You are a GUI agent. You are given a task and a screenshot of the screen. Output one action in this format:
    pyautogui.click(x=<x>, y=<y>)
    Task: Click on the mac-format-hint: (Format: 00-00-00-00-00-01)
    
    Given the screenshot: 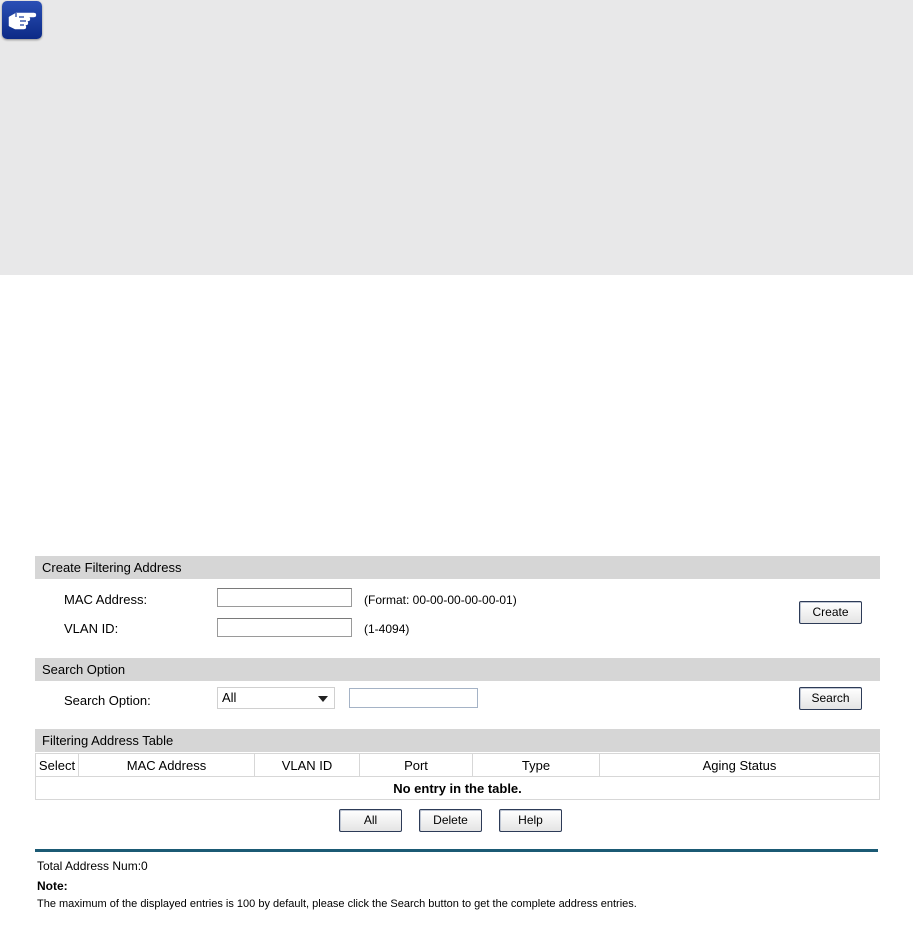 What is the action you would take?
    pyautogui.click(x=440, y=600)
    